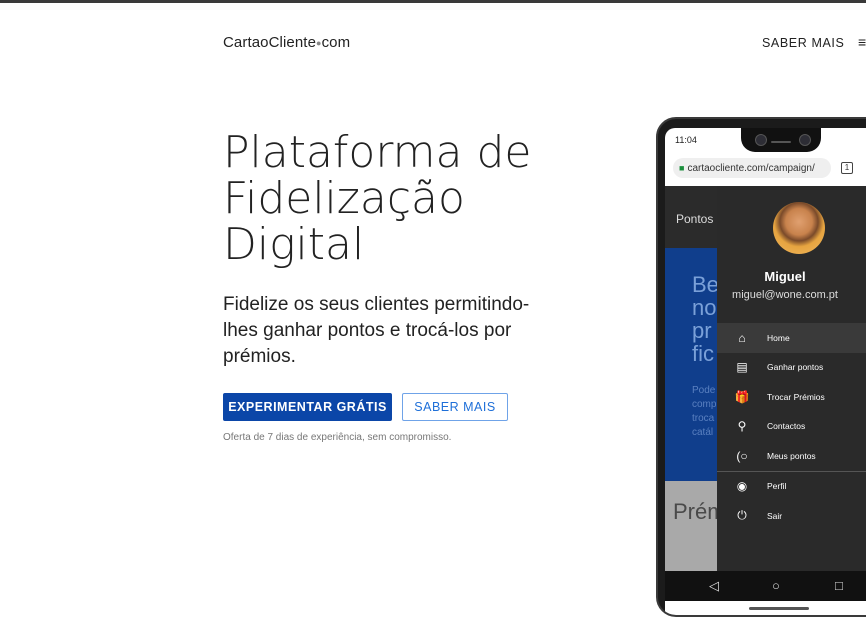 This screenshot has width=866, height=617. What do you see at coordinates (742, 396) in the screenshot?
I see `gift-icon: 🎁` at bounding box center [742, 396].